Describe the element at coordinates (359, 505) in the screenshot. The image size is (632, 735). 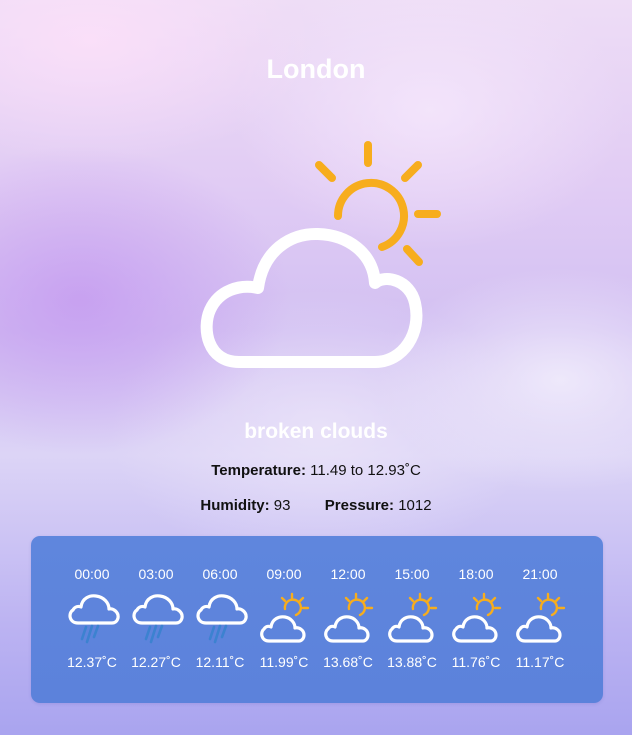
I see `pressure-label: Pressure:` at that location.